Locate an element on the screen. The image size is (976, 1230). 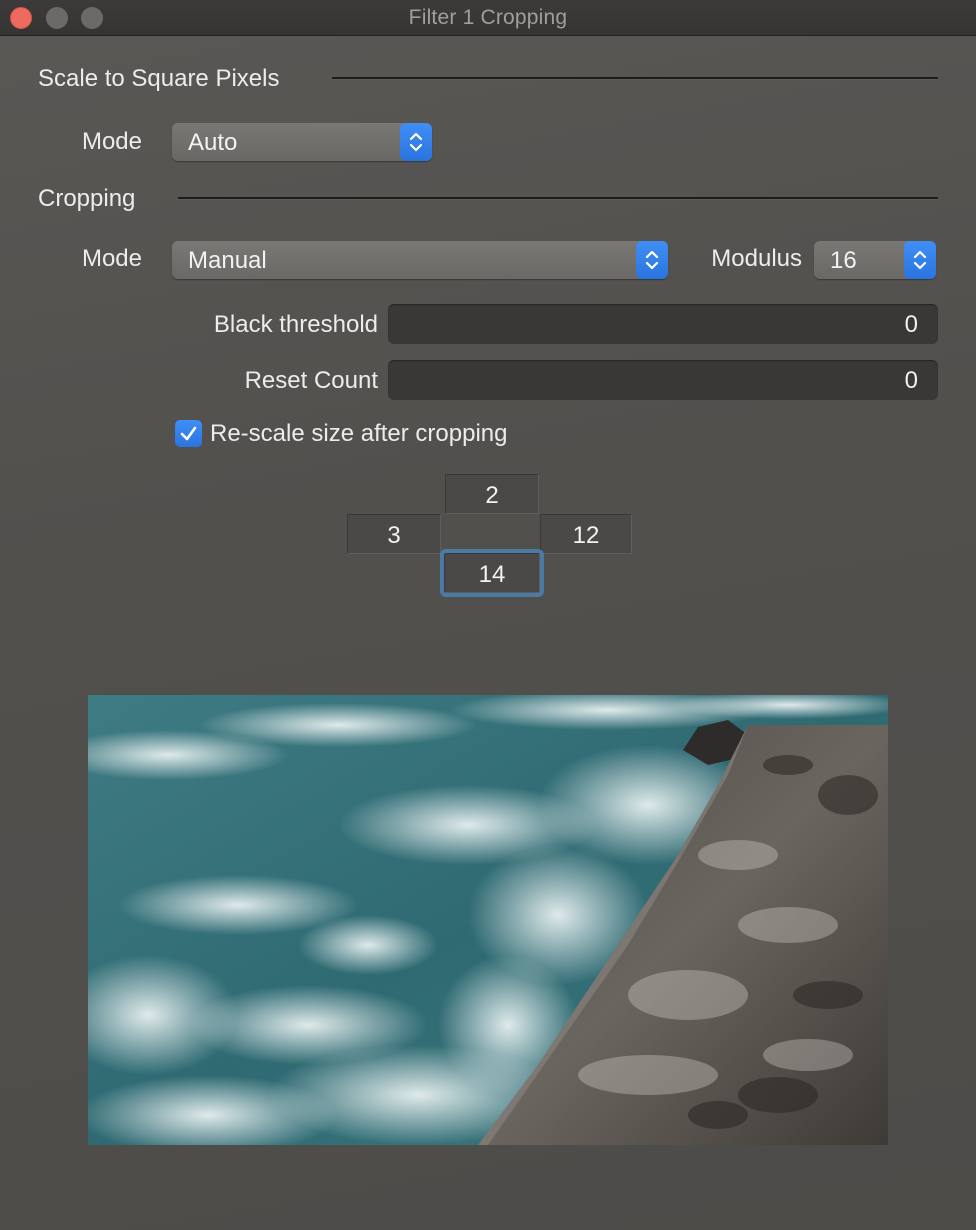
rescale-checkbox is located at coordinates (188, 433).